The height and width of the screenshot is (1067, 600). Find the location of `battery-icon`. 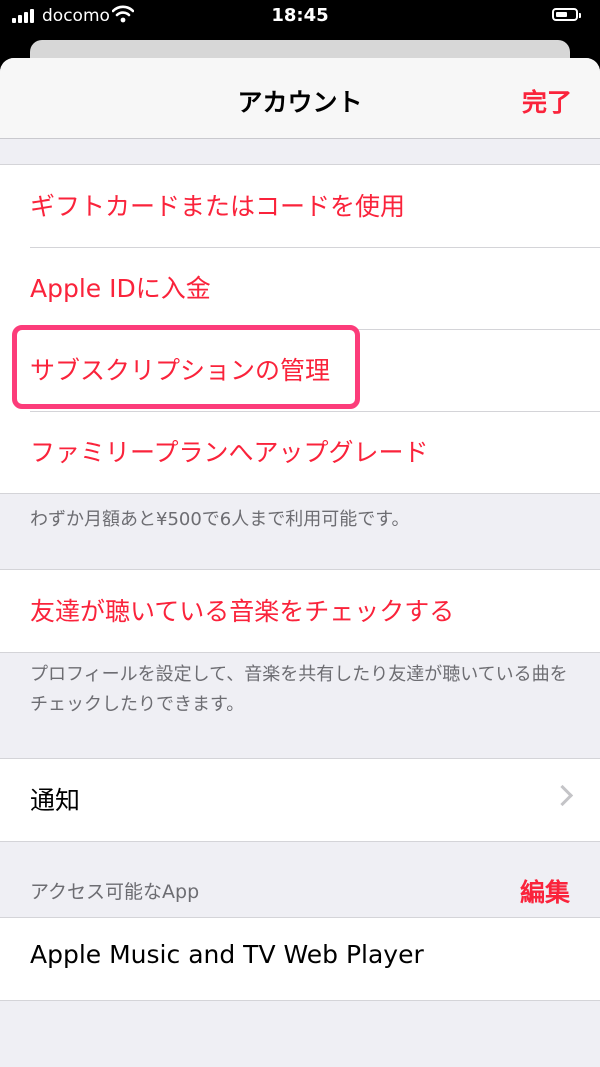

battery-icon is located at coordinates (566, 14).